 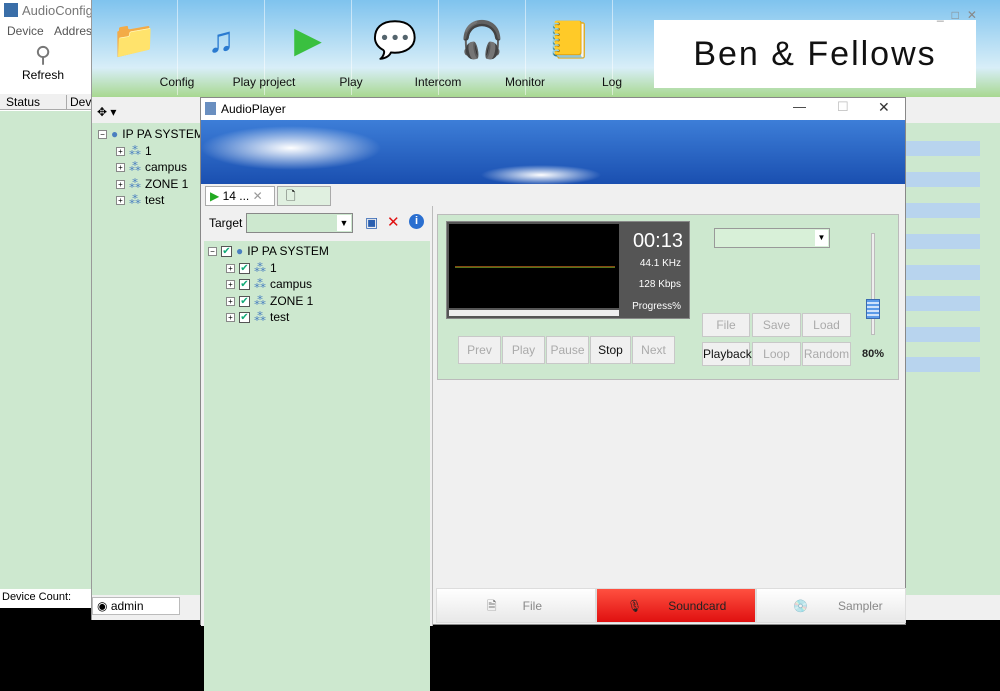 What do you see at coordinates (319, 268) in the screenshot?
I see `tree-node: + ✔ ⁂ 1` at bounding box center [319, 268].